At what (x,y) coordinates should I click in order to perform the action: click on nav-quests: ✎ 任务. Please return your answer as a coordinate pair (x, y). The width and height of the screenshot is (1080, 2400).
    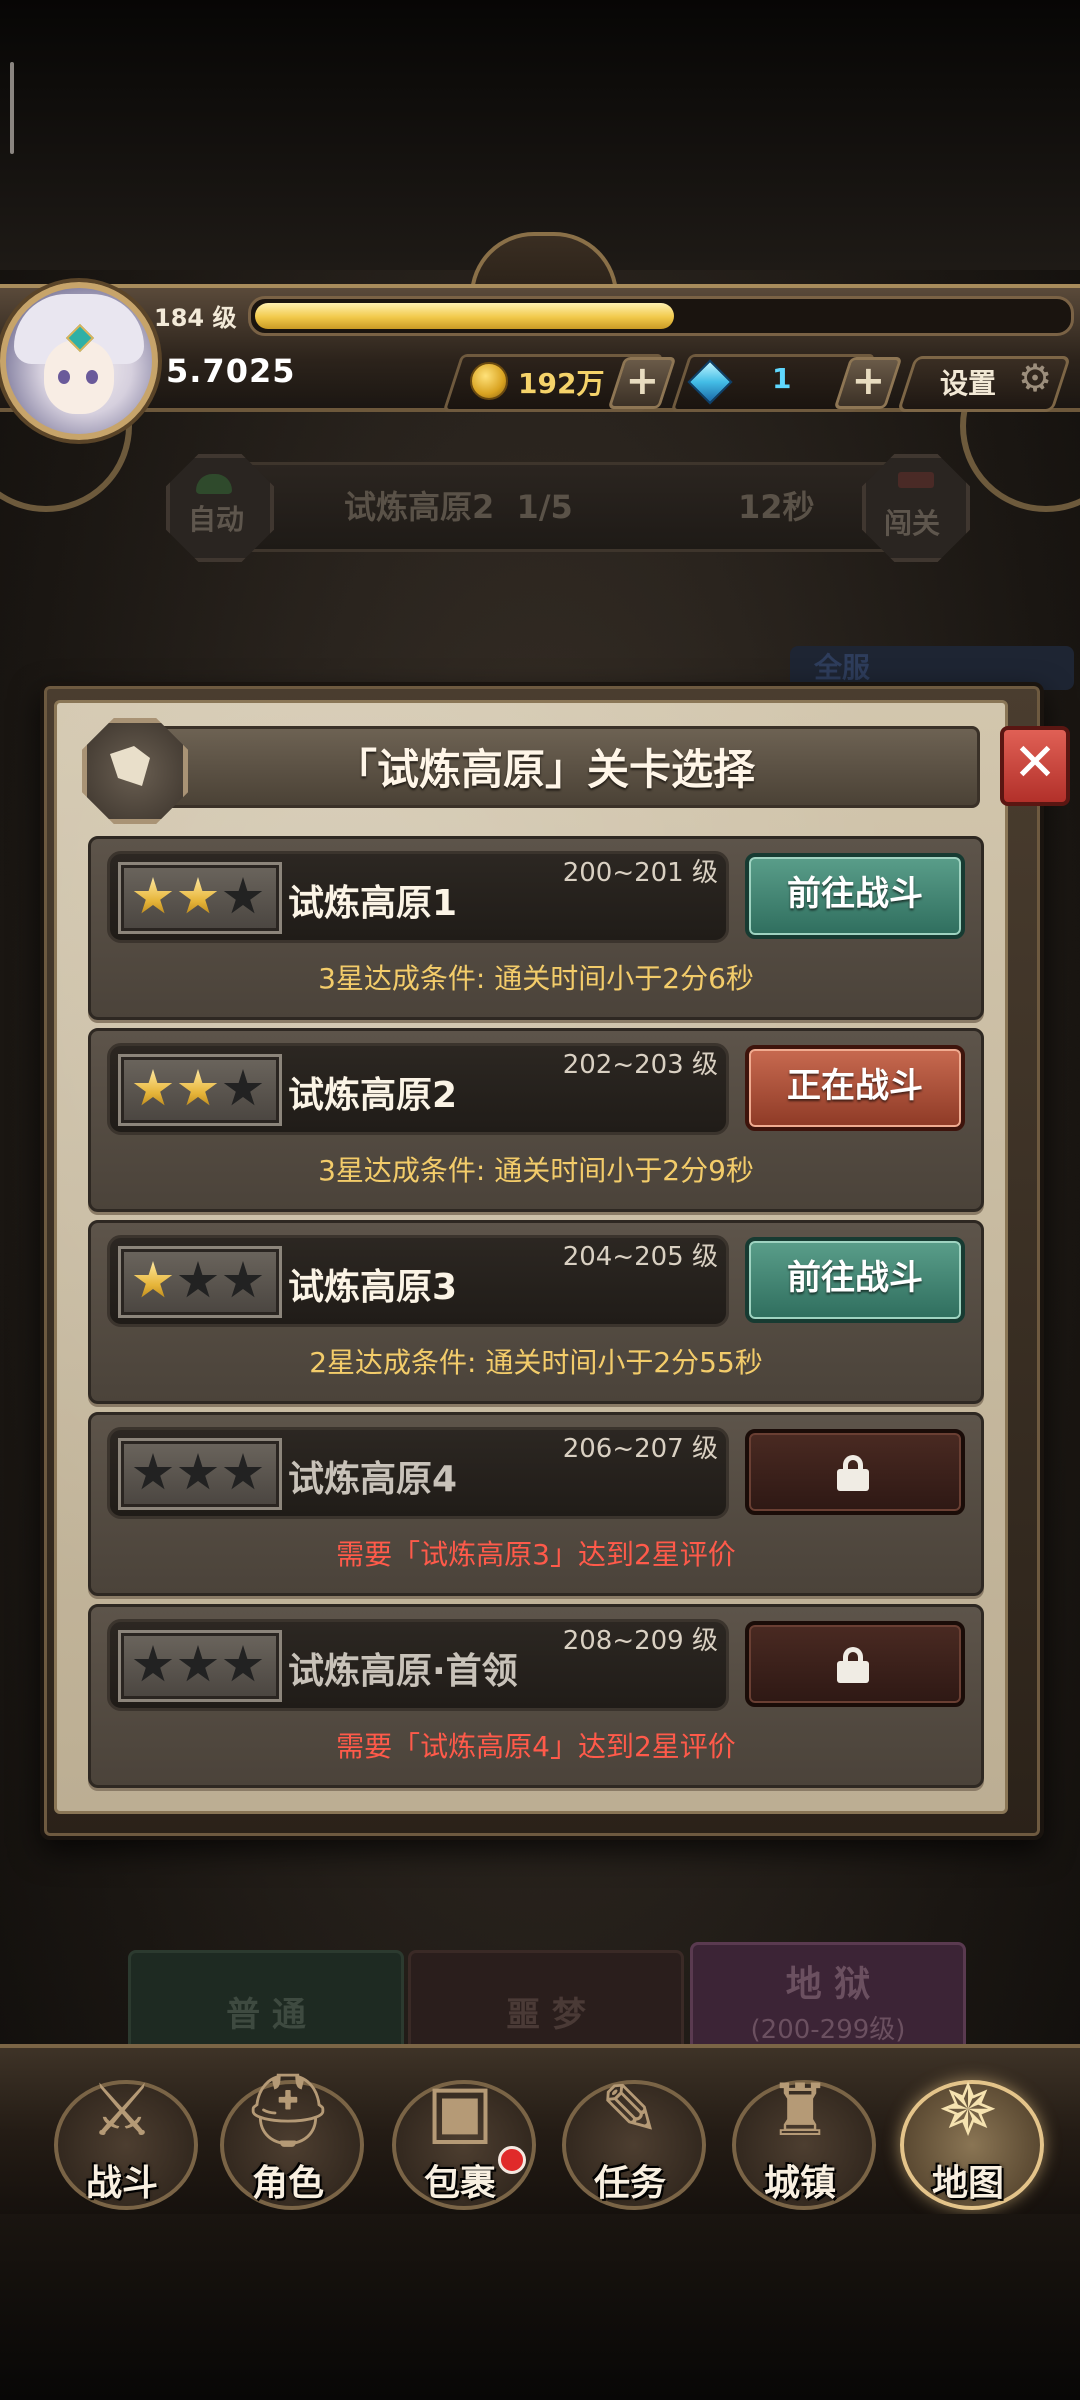
    Looking at the image, I should click on (630, 2132).